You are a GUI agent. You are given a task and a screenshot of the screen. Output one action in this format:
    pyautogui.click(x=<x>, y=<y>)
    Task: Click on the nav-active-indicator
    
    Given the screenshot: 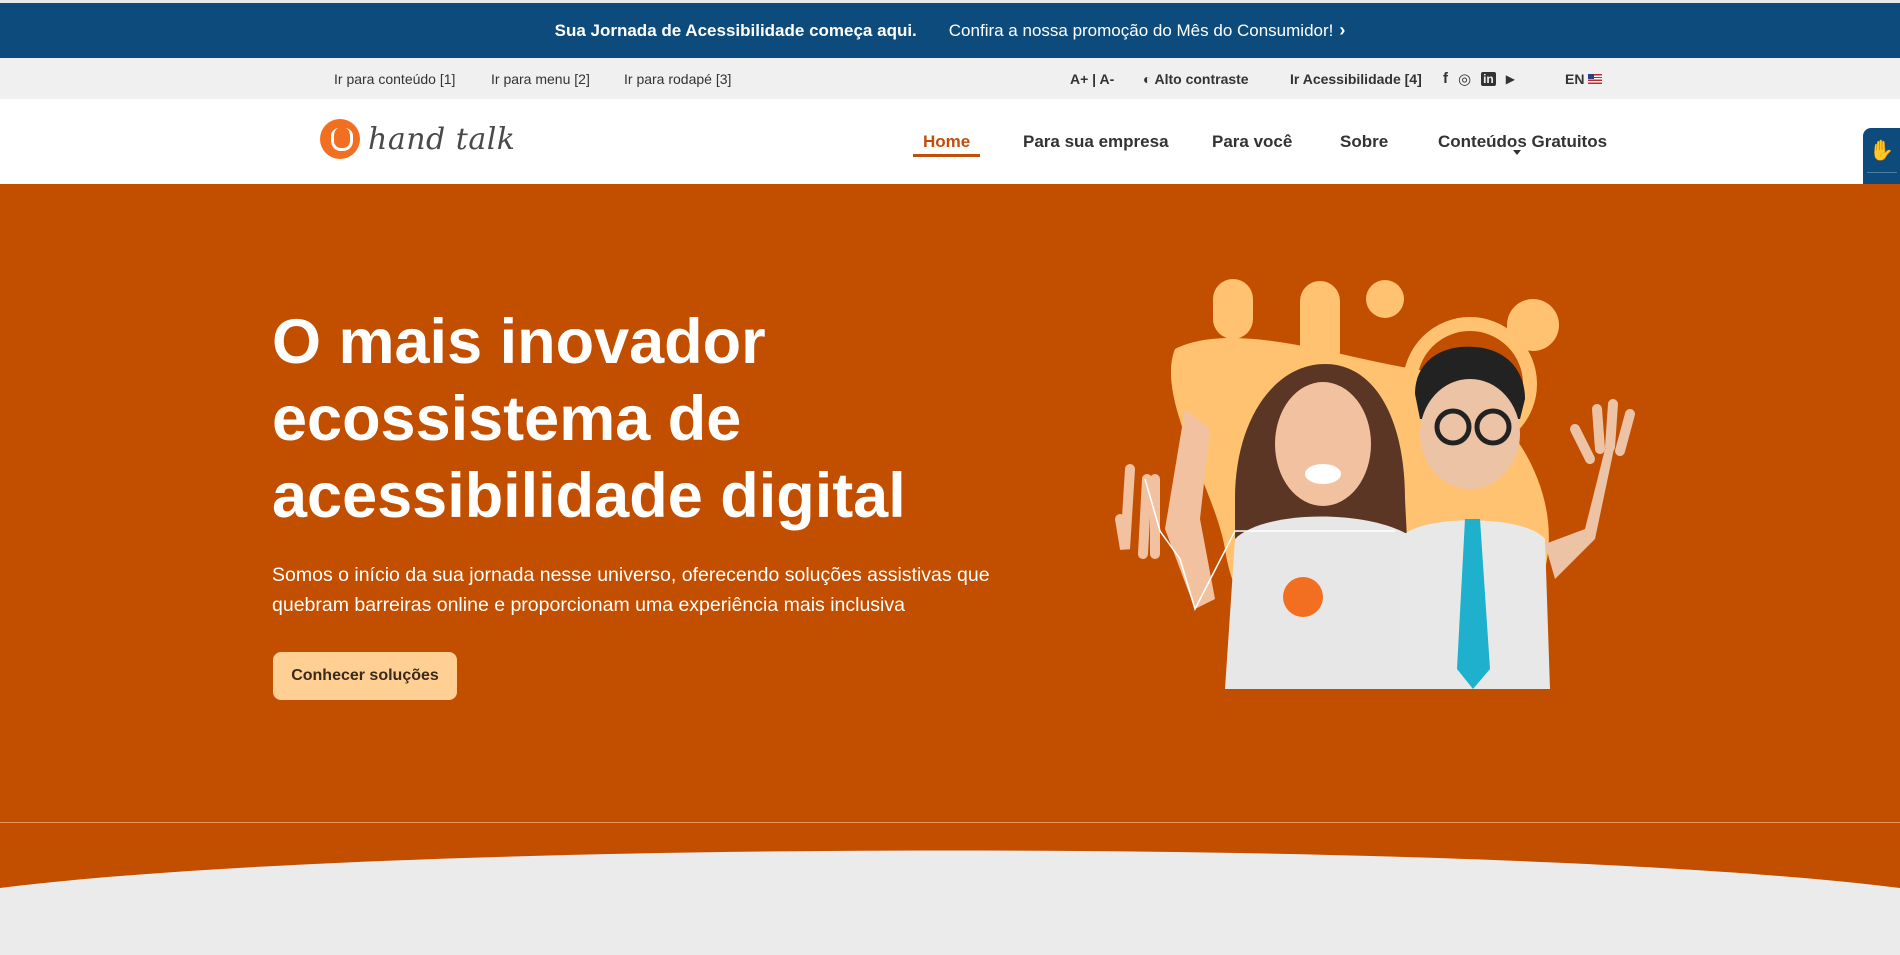 What is the action you would take?
    pyautogui.click(x=946, y=155)
    